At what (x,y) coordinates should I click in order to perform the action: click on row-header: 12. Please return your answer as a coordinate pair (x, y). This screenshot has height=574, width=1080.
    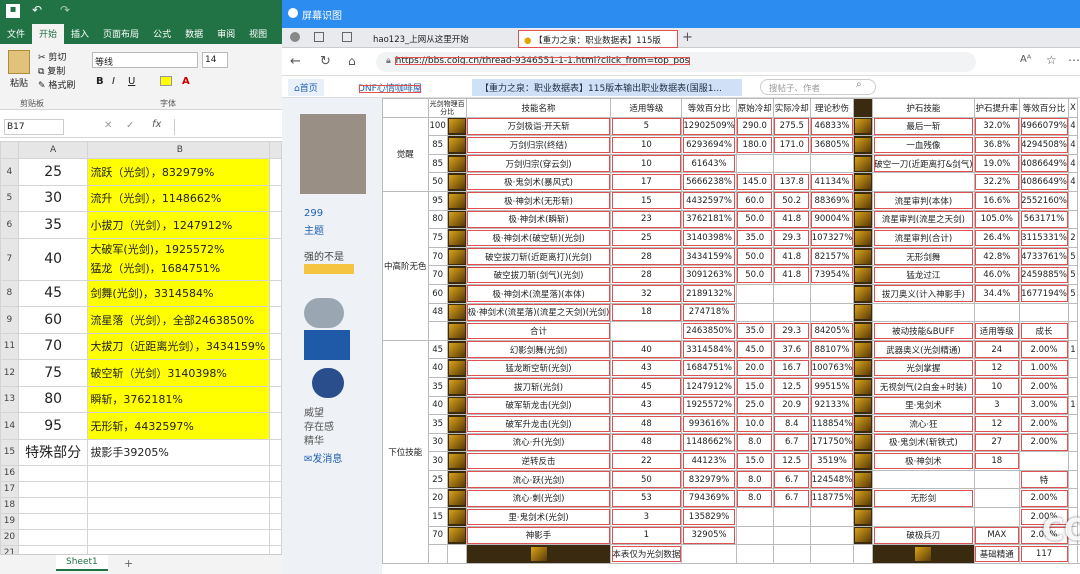
    Looking at the image, I should click on (9, 373).